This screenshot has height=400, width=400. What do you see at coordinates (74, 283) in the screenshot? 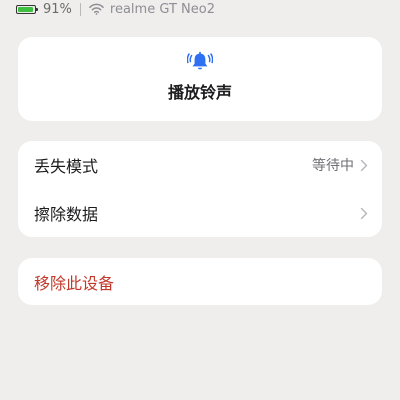
I see `remove-device-label: 移除此设备` at bounding box center [74, 283].